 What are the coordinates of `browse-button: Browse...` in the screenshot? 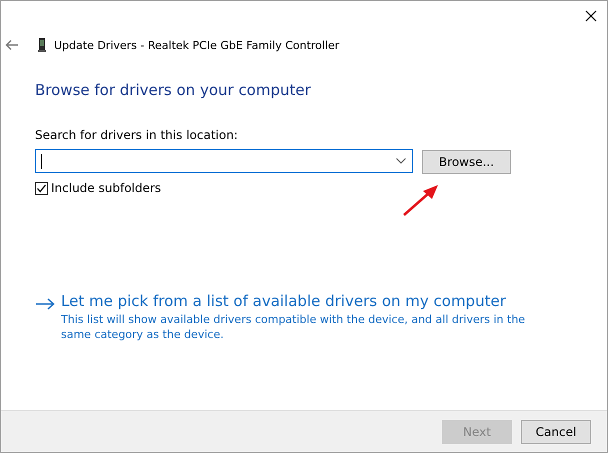 It's located at (466, 162).